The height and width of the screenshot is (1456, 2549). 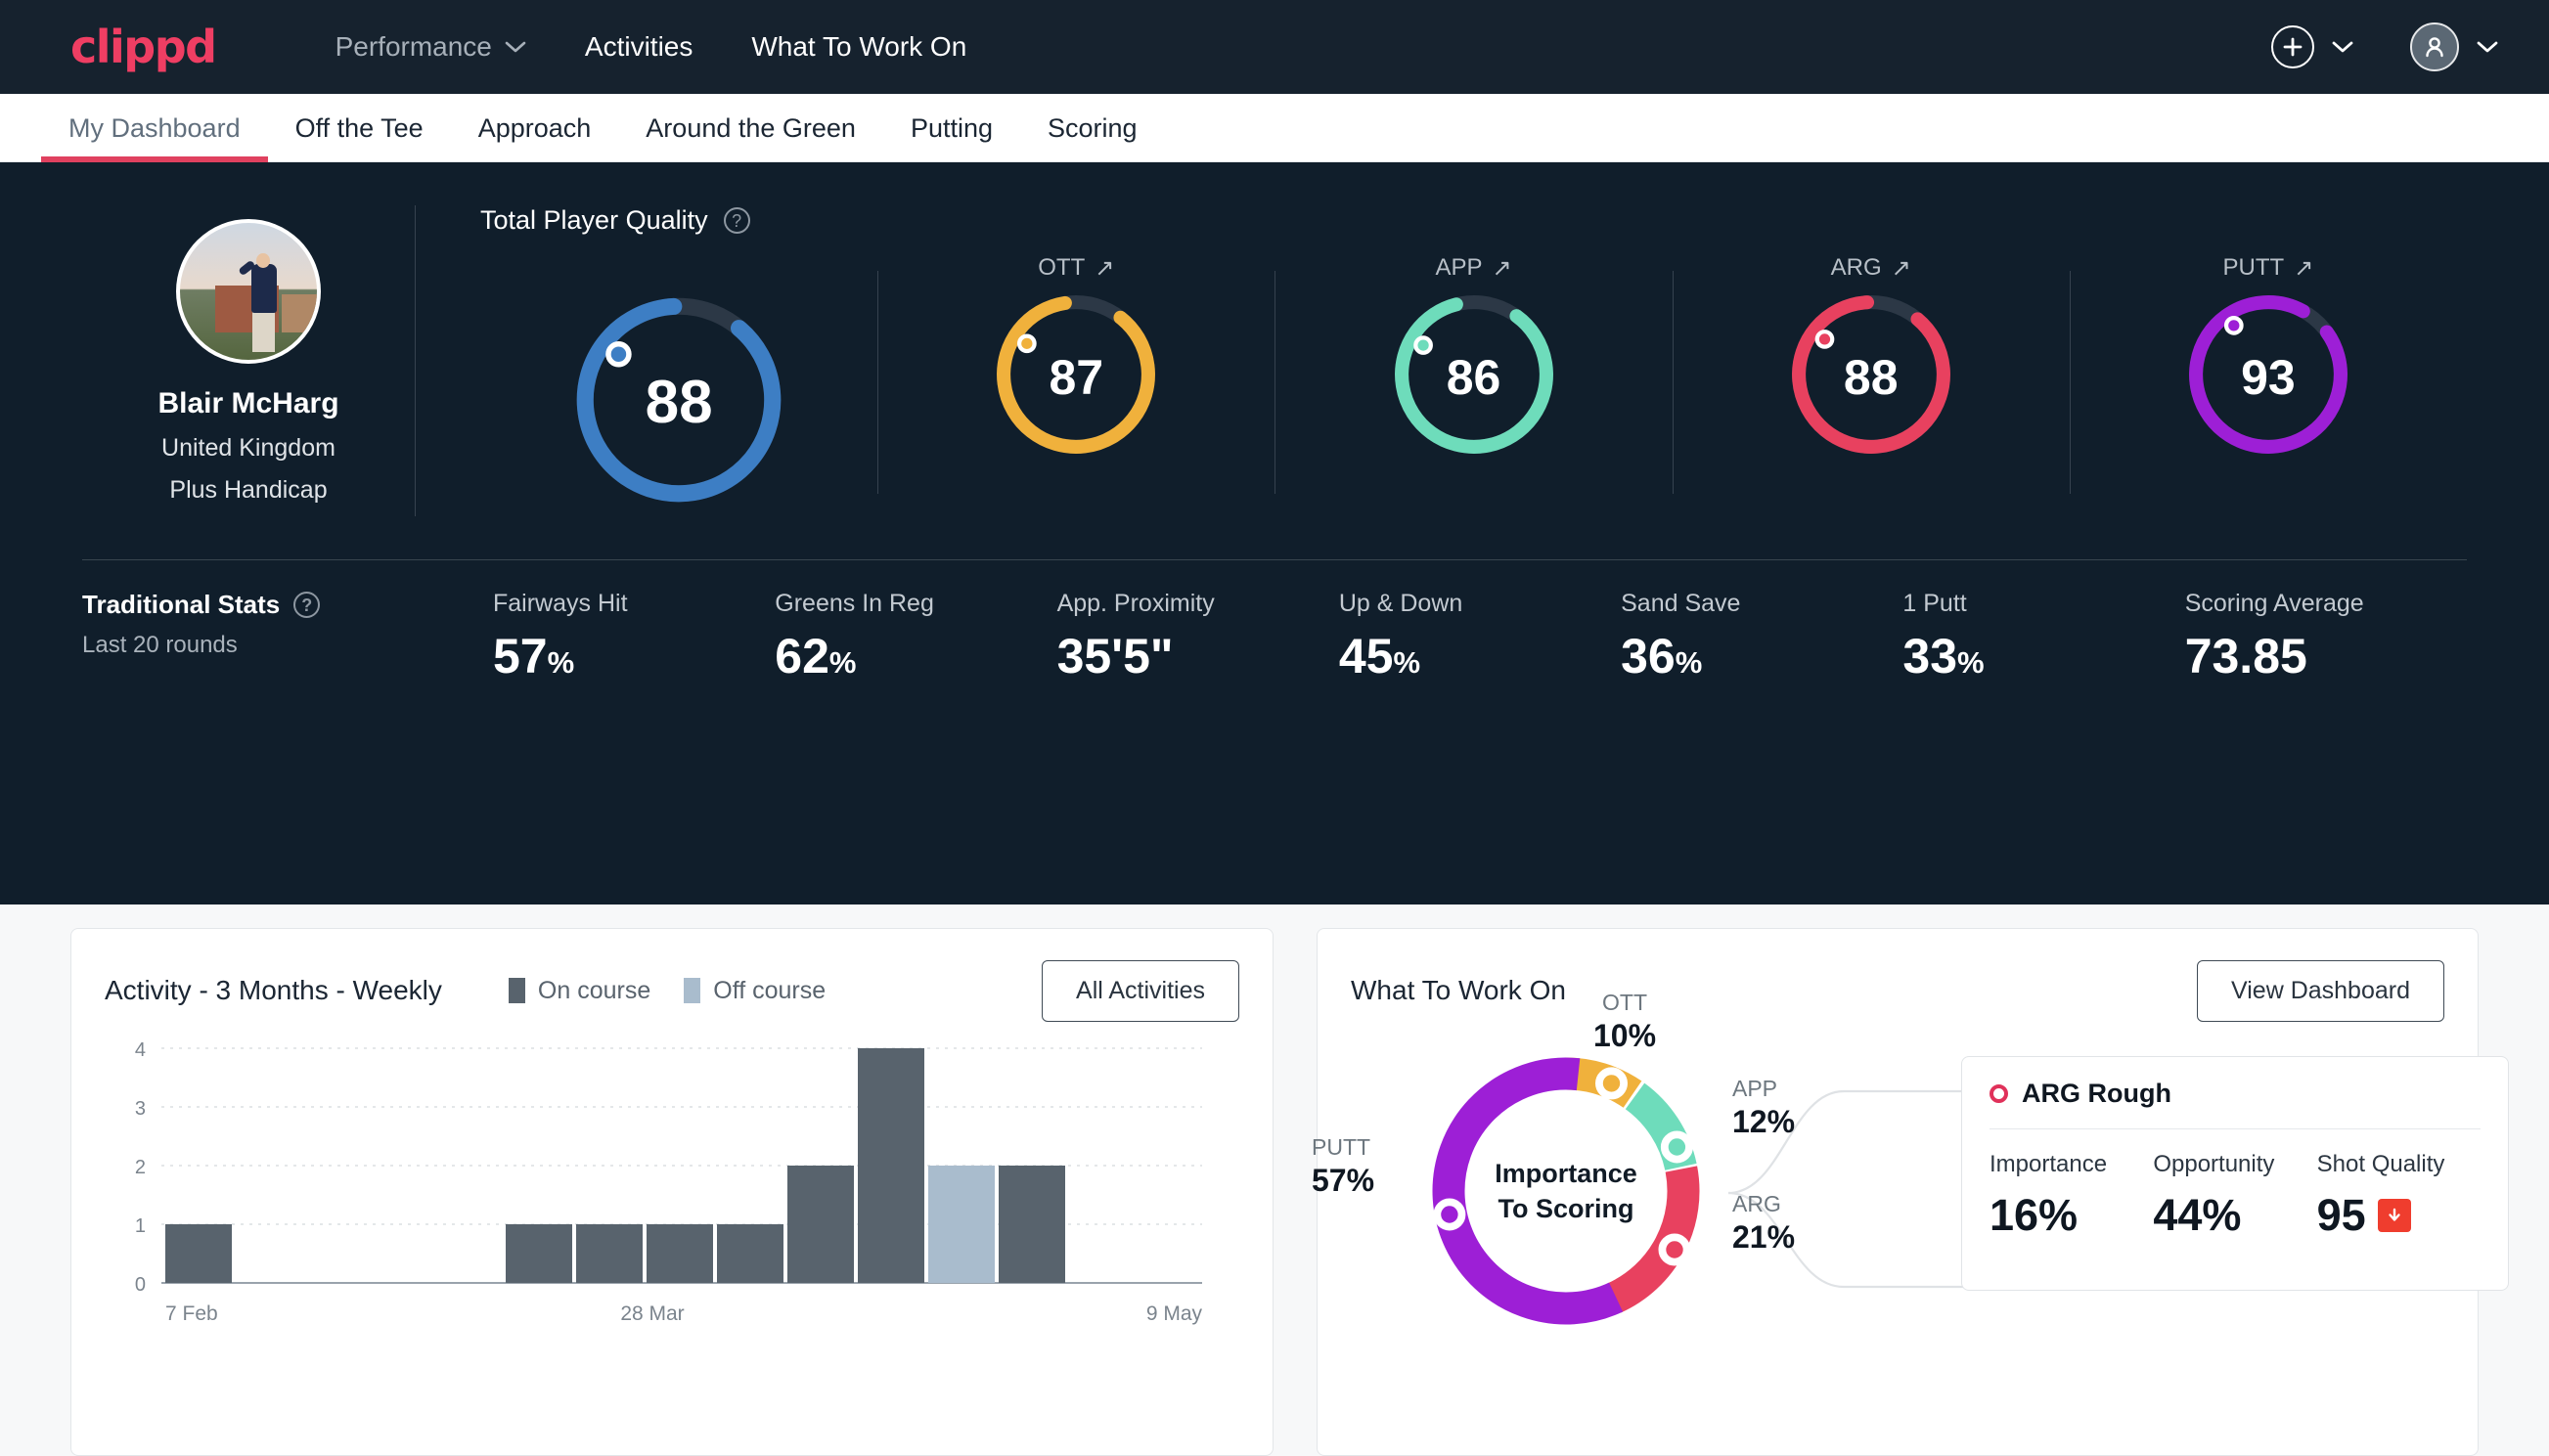 What do you see at coordinates (249, 490) in the screenshot?
I see `player-handicap: Plus Handicap` at bounding box center [249, 490].